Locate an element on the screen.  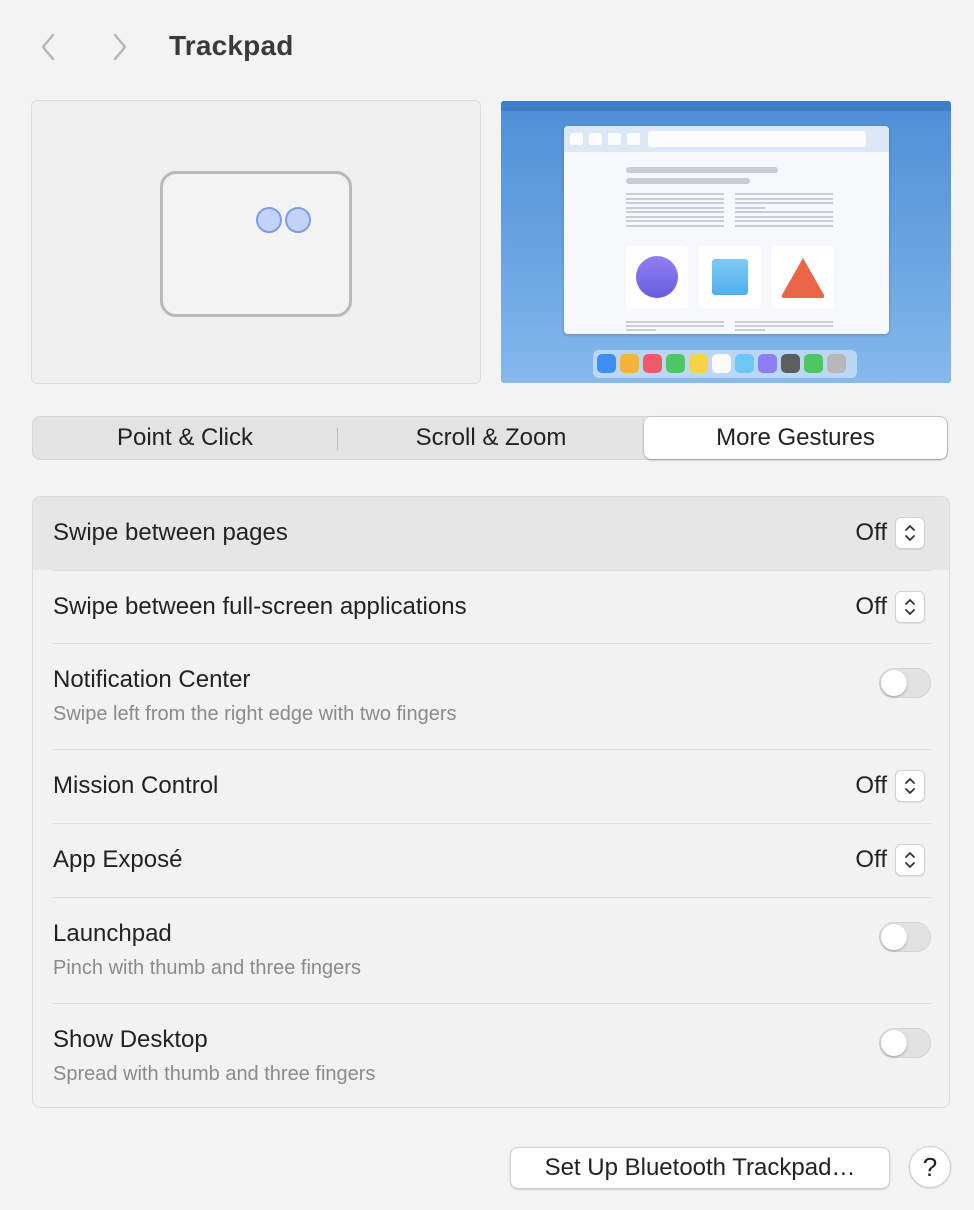
tab-more-gestures: More Gestures is located at coordinates (795, 438).